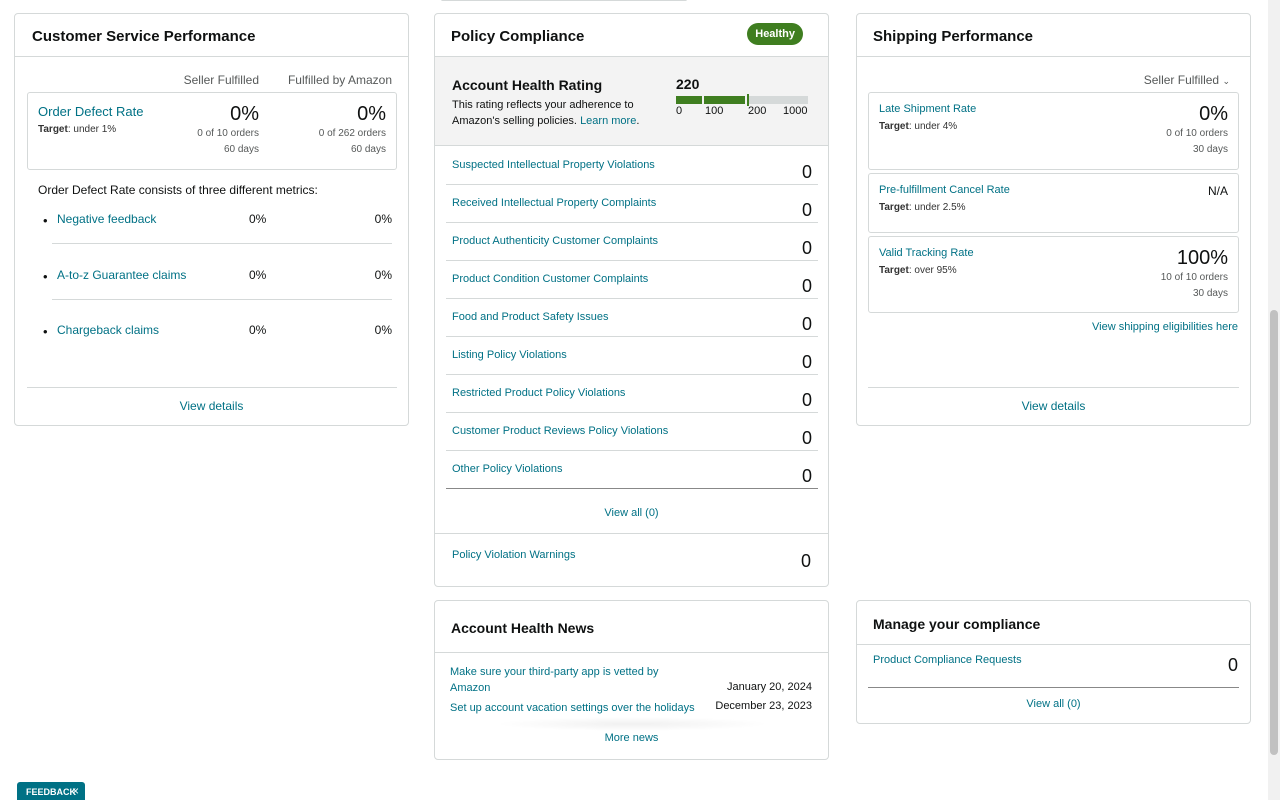  I want to click on late-orders: 0 of 10 orders, so click(1197, 133).